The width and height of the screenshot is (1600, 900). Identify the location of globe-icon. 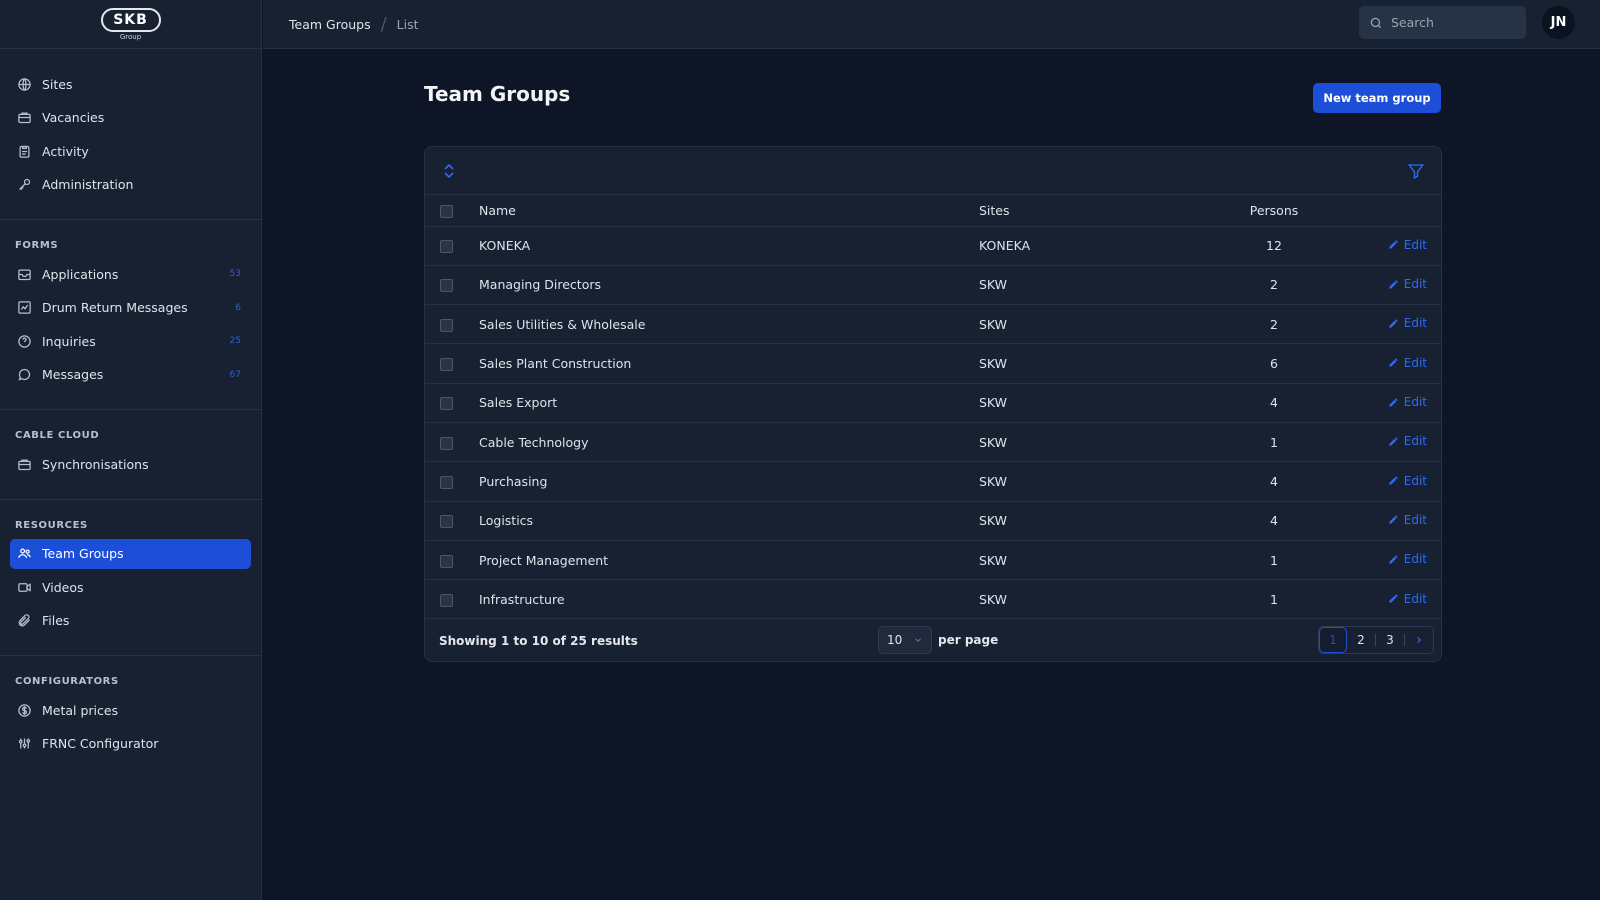
(24, 84).